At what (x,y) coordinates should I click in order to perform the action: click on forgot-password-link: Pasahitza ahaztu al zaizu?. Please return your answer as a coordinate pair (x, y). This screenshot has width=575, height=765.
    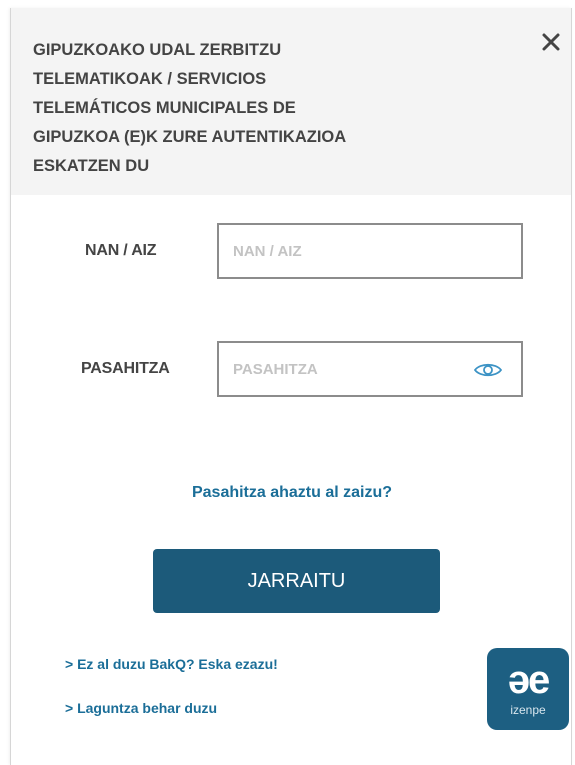
    Looking at the image, I should click on (292, 493).